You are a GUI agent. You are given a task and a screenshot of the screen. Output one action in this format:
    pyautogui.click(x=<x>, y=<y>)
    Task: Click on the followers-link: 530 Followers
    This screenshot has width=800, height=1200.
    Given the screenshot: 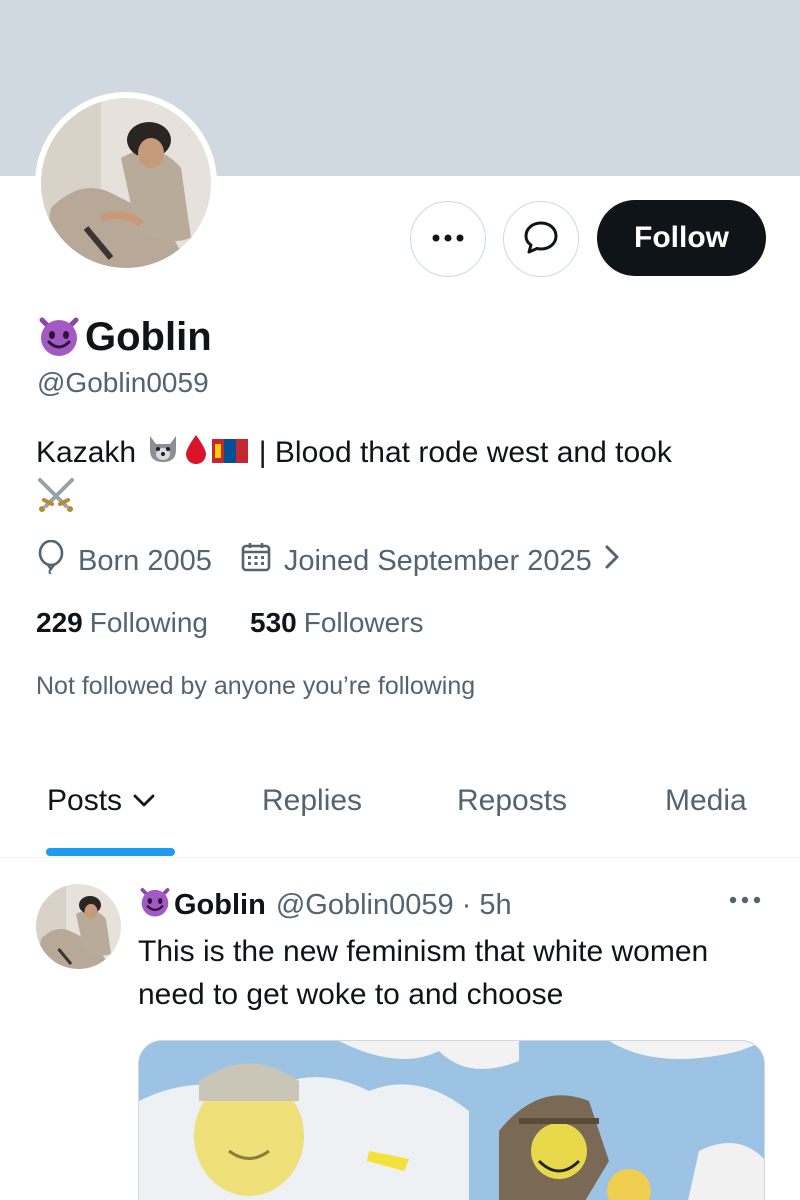 What is the action you would take?
    pyautogui.click(x=337, y=623)
    